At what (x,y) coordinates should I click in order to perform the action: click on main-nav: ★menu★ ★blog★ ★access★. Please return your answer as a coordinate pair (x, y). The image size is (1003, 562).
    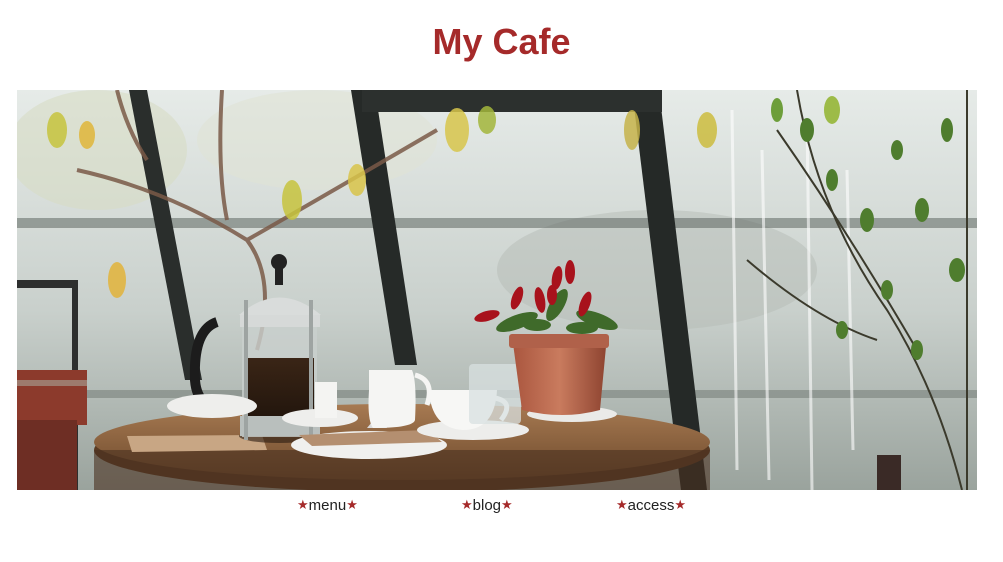
    Looking at the image, I should click on (501, 506).